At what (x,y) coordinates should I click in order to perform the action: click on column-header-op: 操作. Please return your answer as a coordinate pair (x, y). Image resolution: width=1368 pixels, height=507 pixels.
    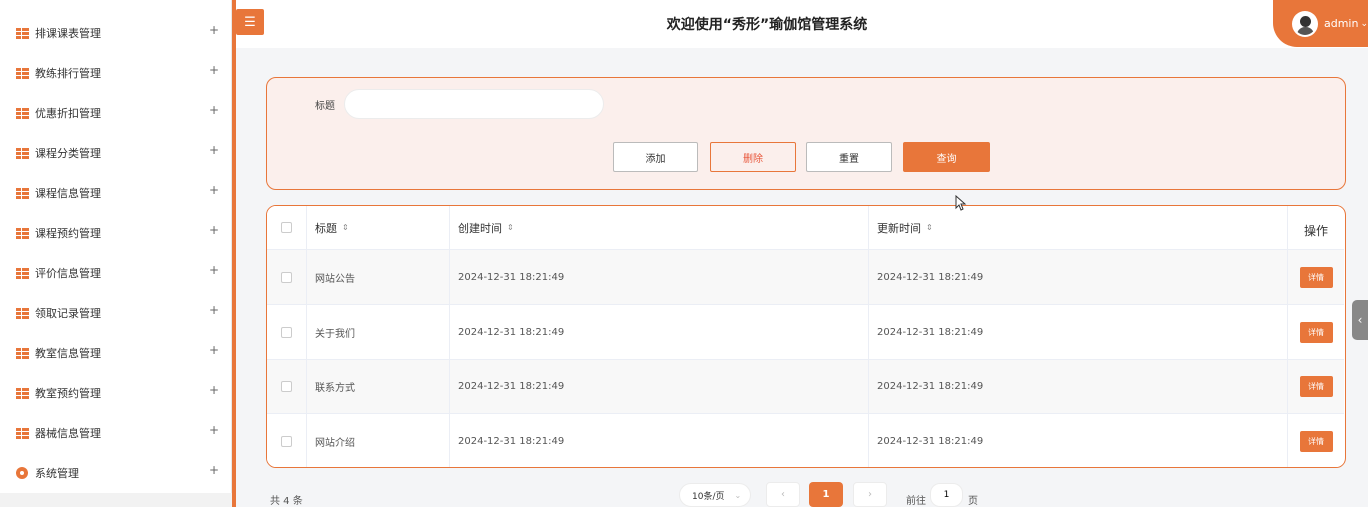
    Looking at the image, I should click on (1315, 230).